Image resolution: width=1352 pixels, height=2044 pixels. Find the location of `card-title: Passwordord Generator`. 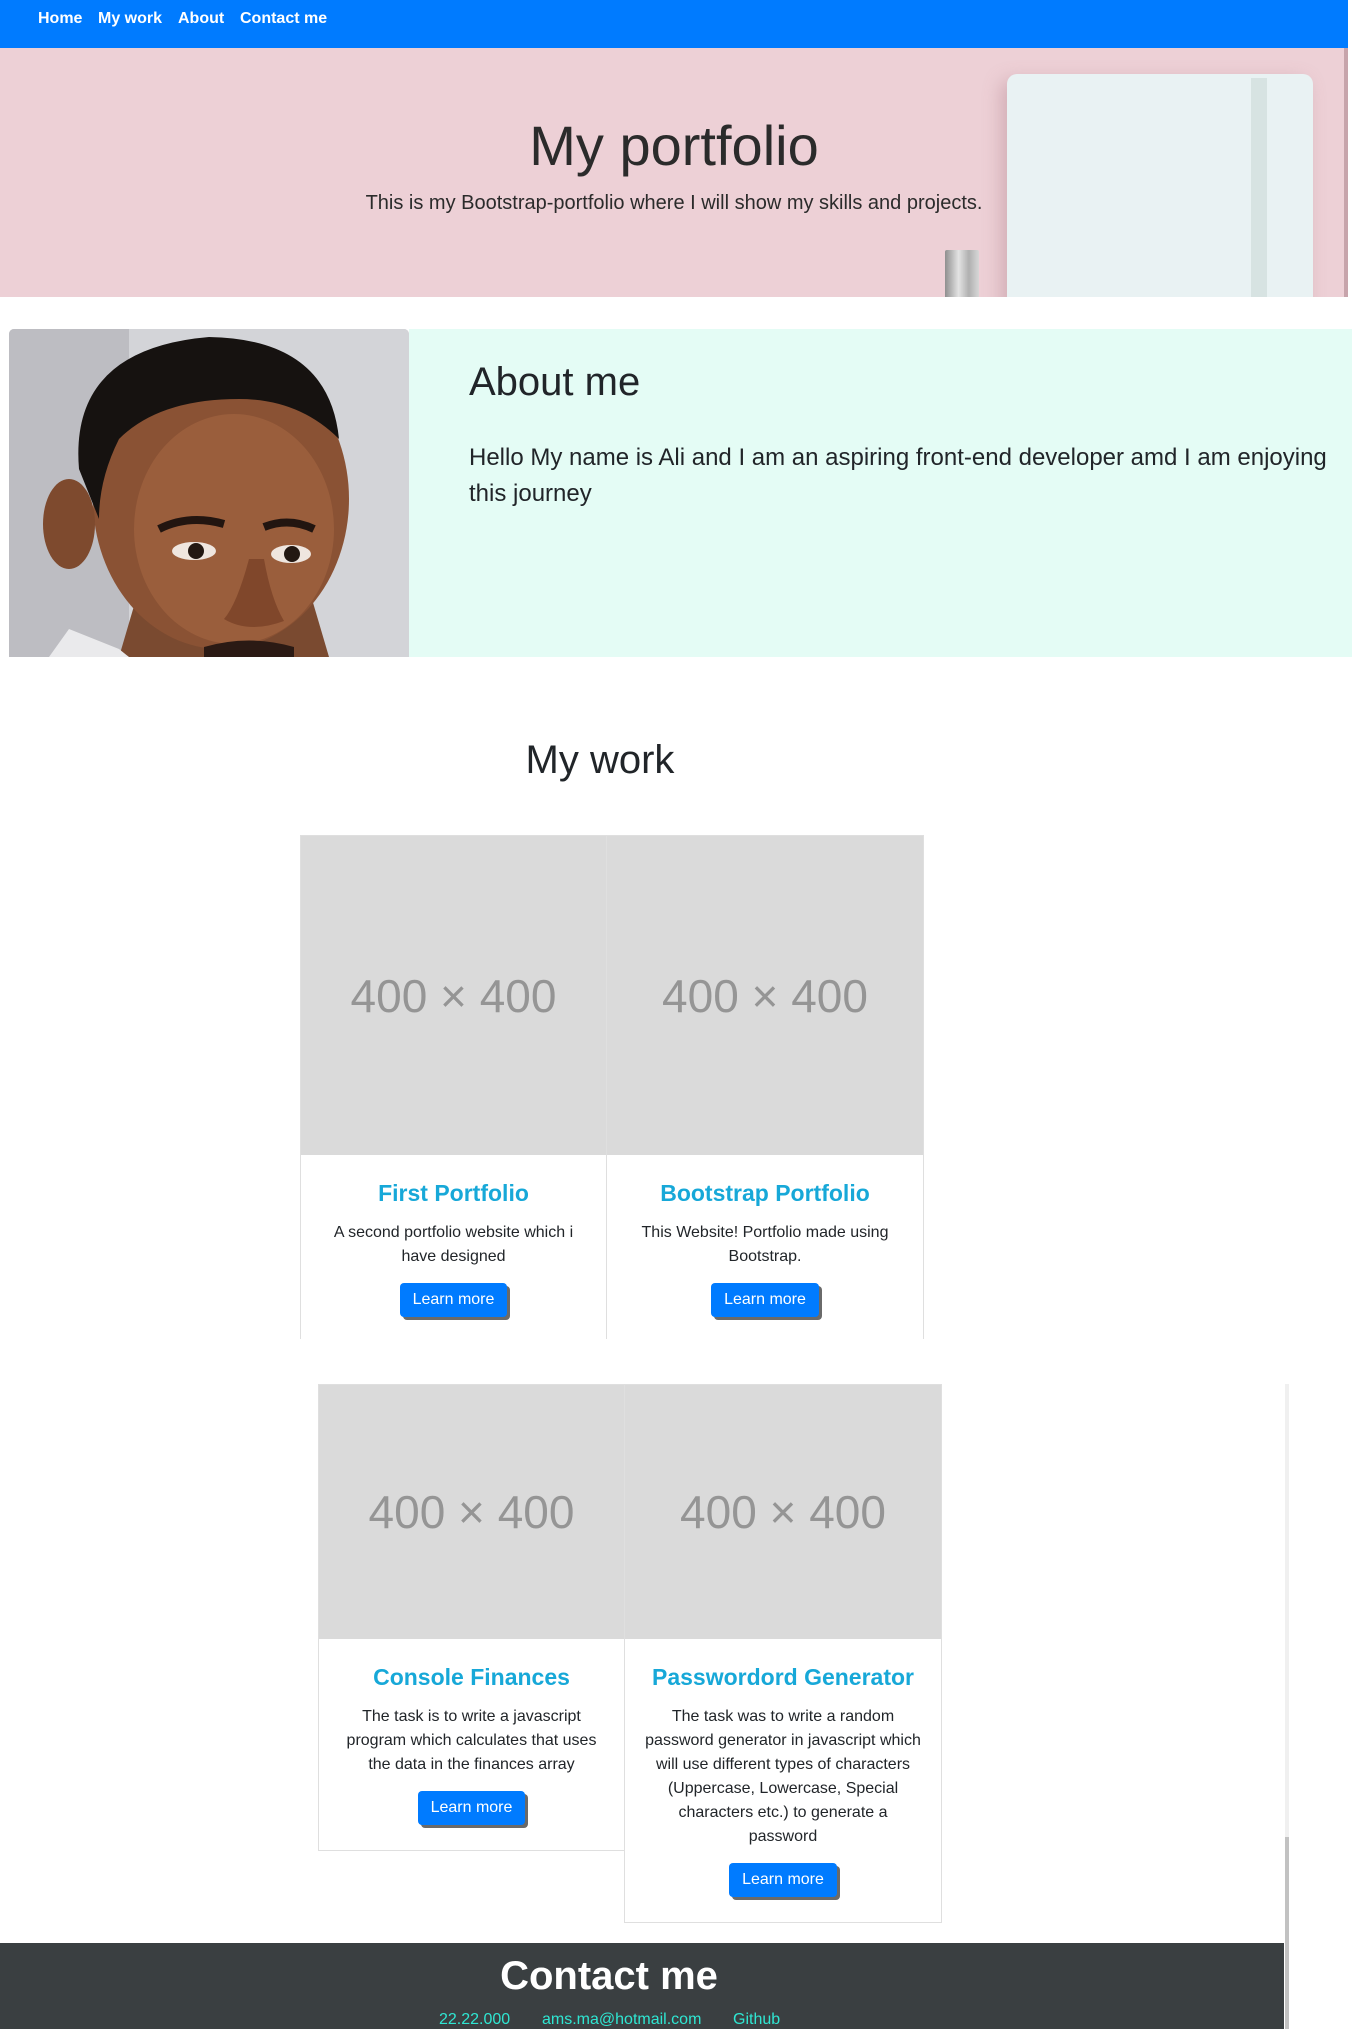

card-title: Passwordord Generator is located at coordinates (783, 1677).